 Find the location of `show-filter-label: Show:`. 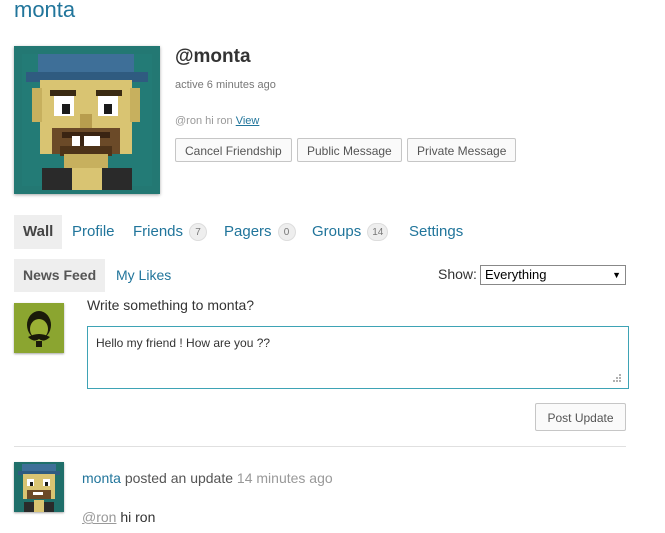

show-filter-label: Show: is located at coordinates (457, 274).